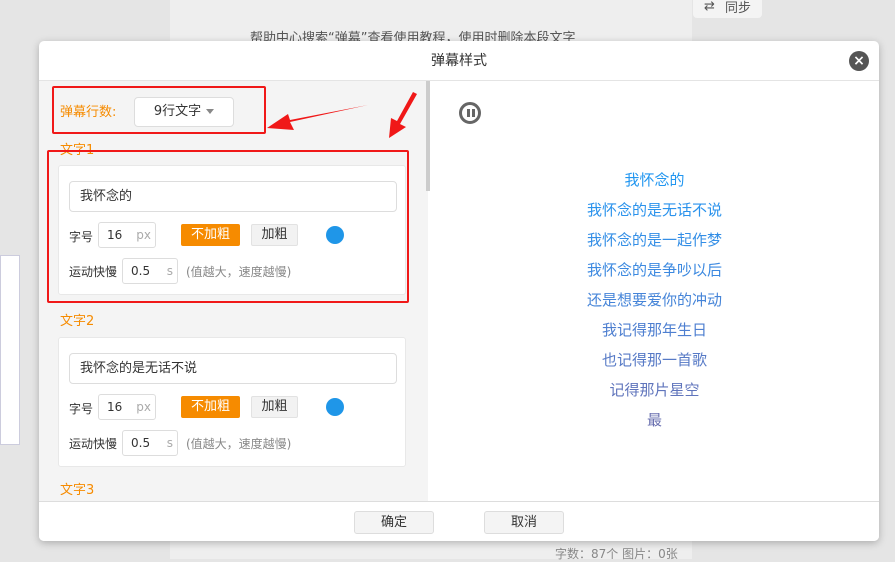 This screenshot has width=895, height=562. I want to click on speed-hint: (值越大，速度越慢), so click(239, 444).